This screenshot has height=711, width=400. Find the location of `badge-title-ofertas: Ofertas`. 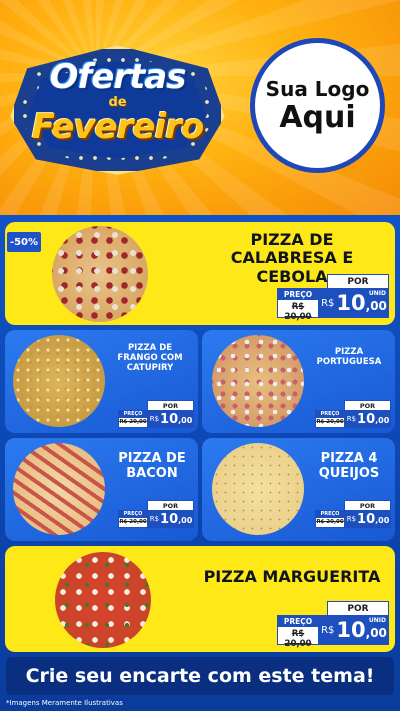

badge-title-ofertas: Ofertas is located at coordinates (118, 77).